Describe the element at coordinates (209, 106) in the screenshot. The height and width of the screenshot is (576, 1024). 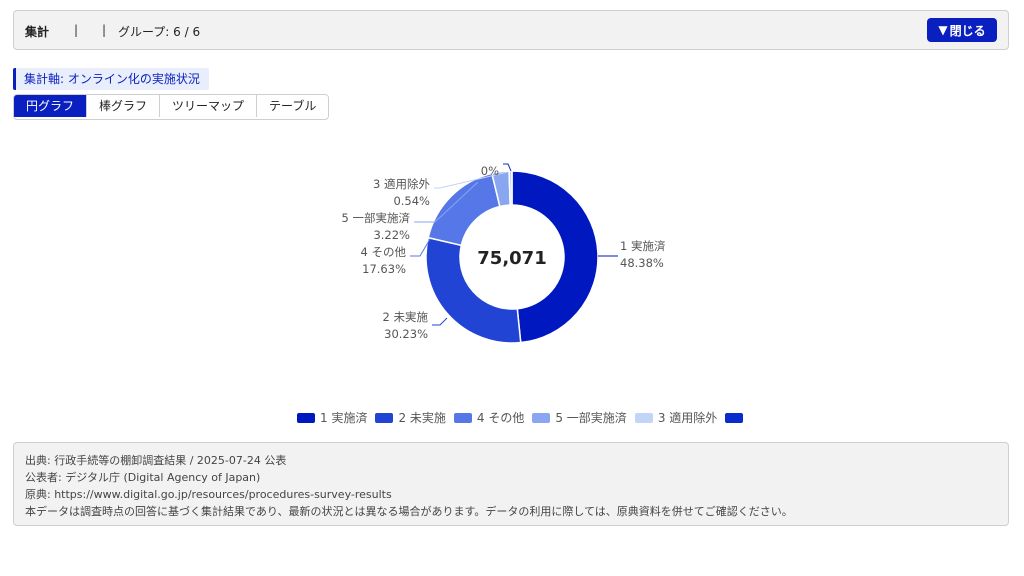
I see `tab-treemap: ツリーマップ` at that location.